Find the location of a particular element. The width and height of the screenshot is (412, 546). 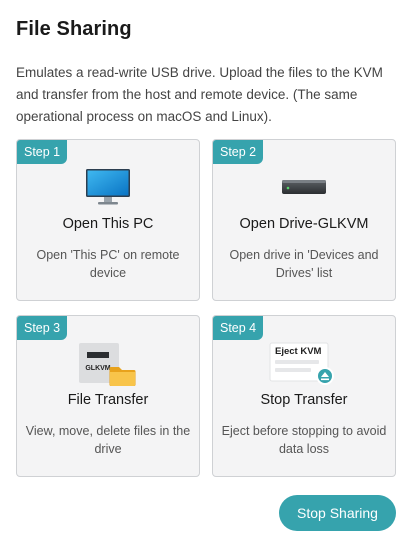

drive-folder-icon: GLKVM is located at coordinates (107, 364).